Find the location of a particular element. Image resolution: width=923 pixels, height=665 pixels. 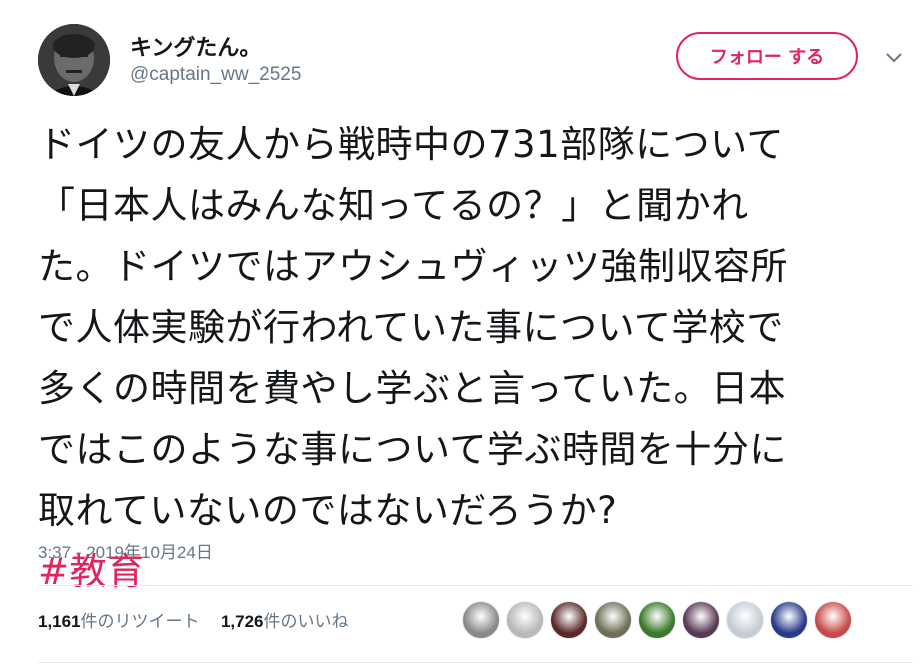

avatar is located at coordinates (74, 60).